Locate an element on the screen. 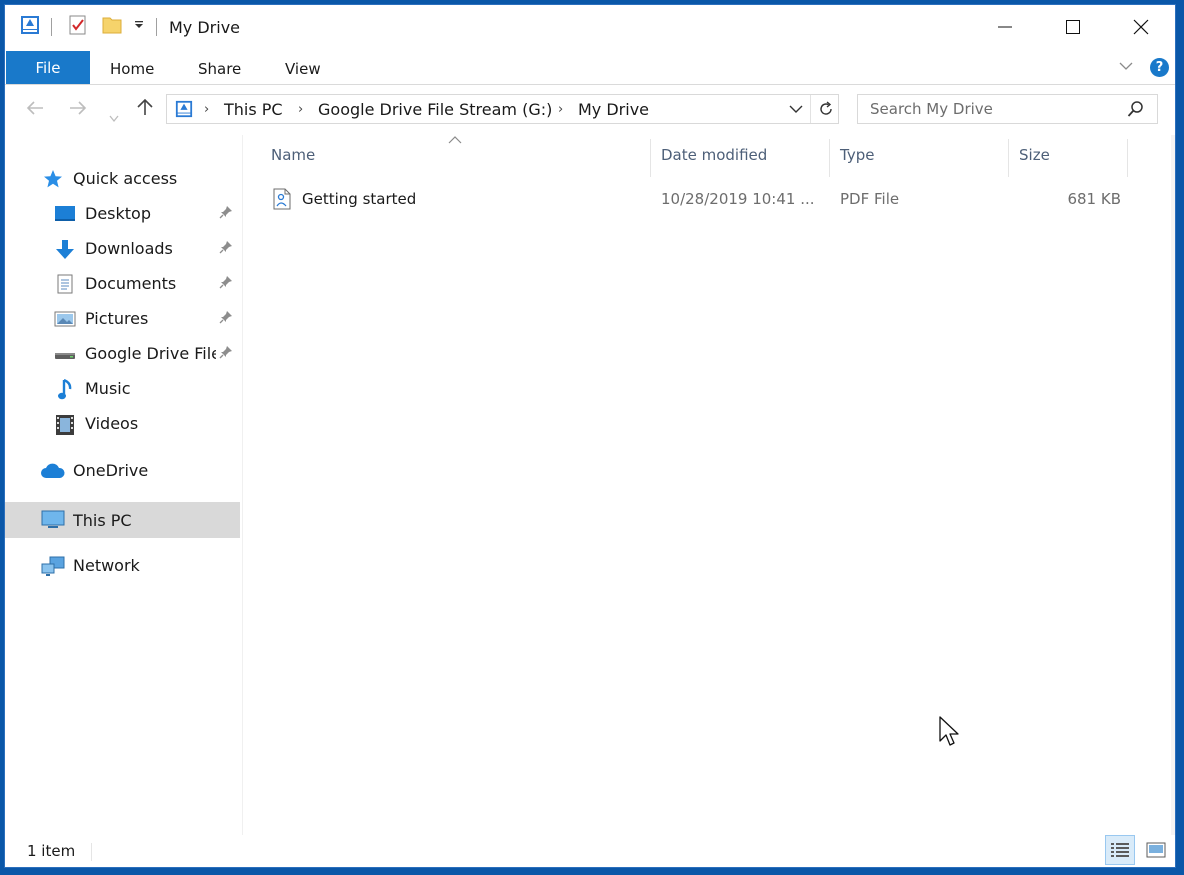 Image resolution: width=1184 pixels, height=875 pixels. nav-downloads: Downloads is located at coordinates (122, 248).